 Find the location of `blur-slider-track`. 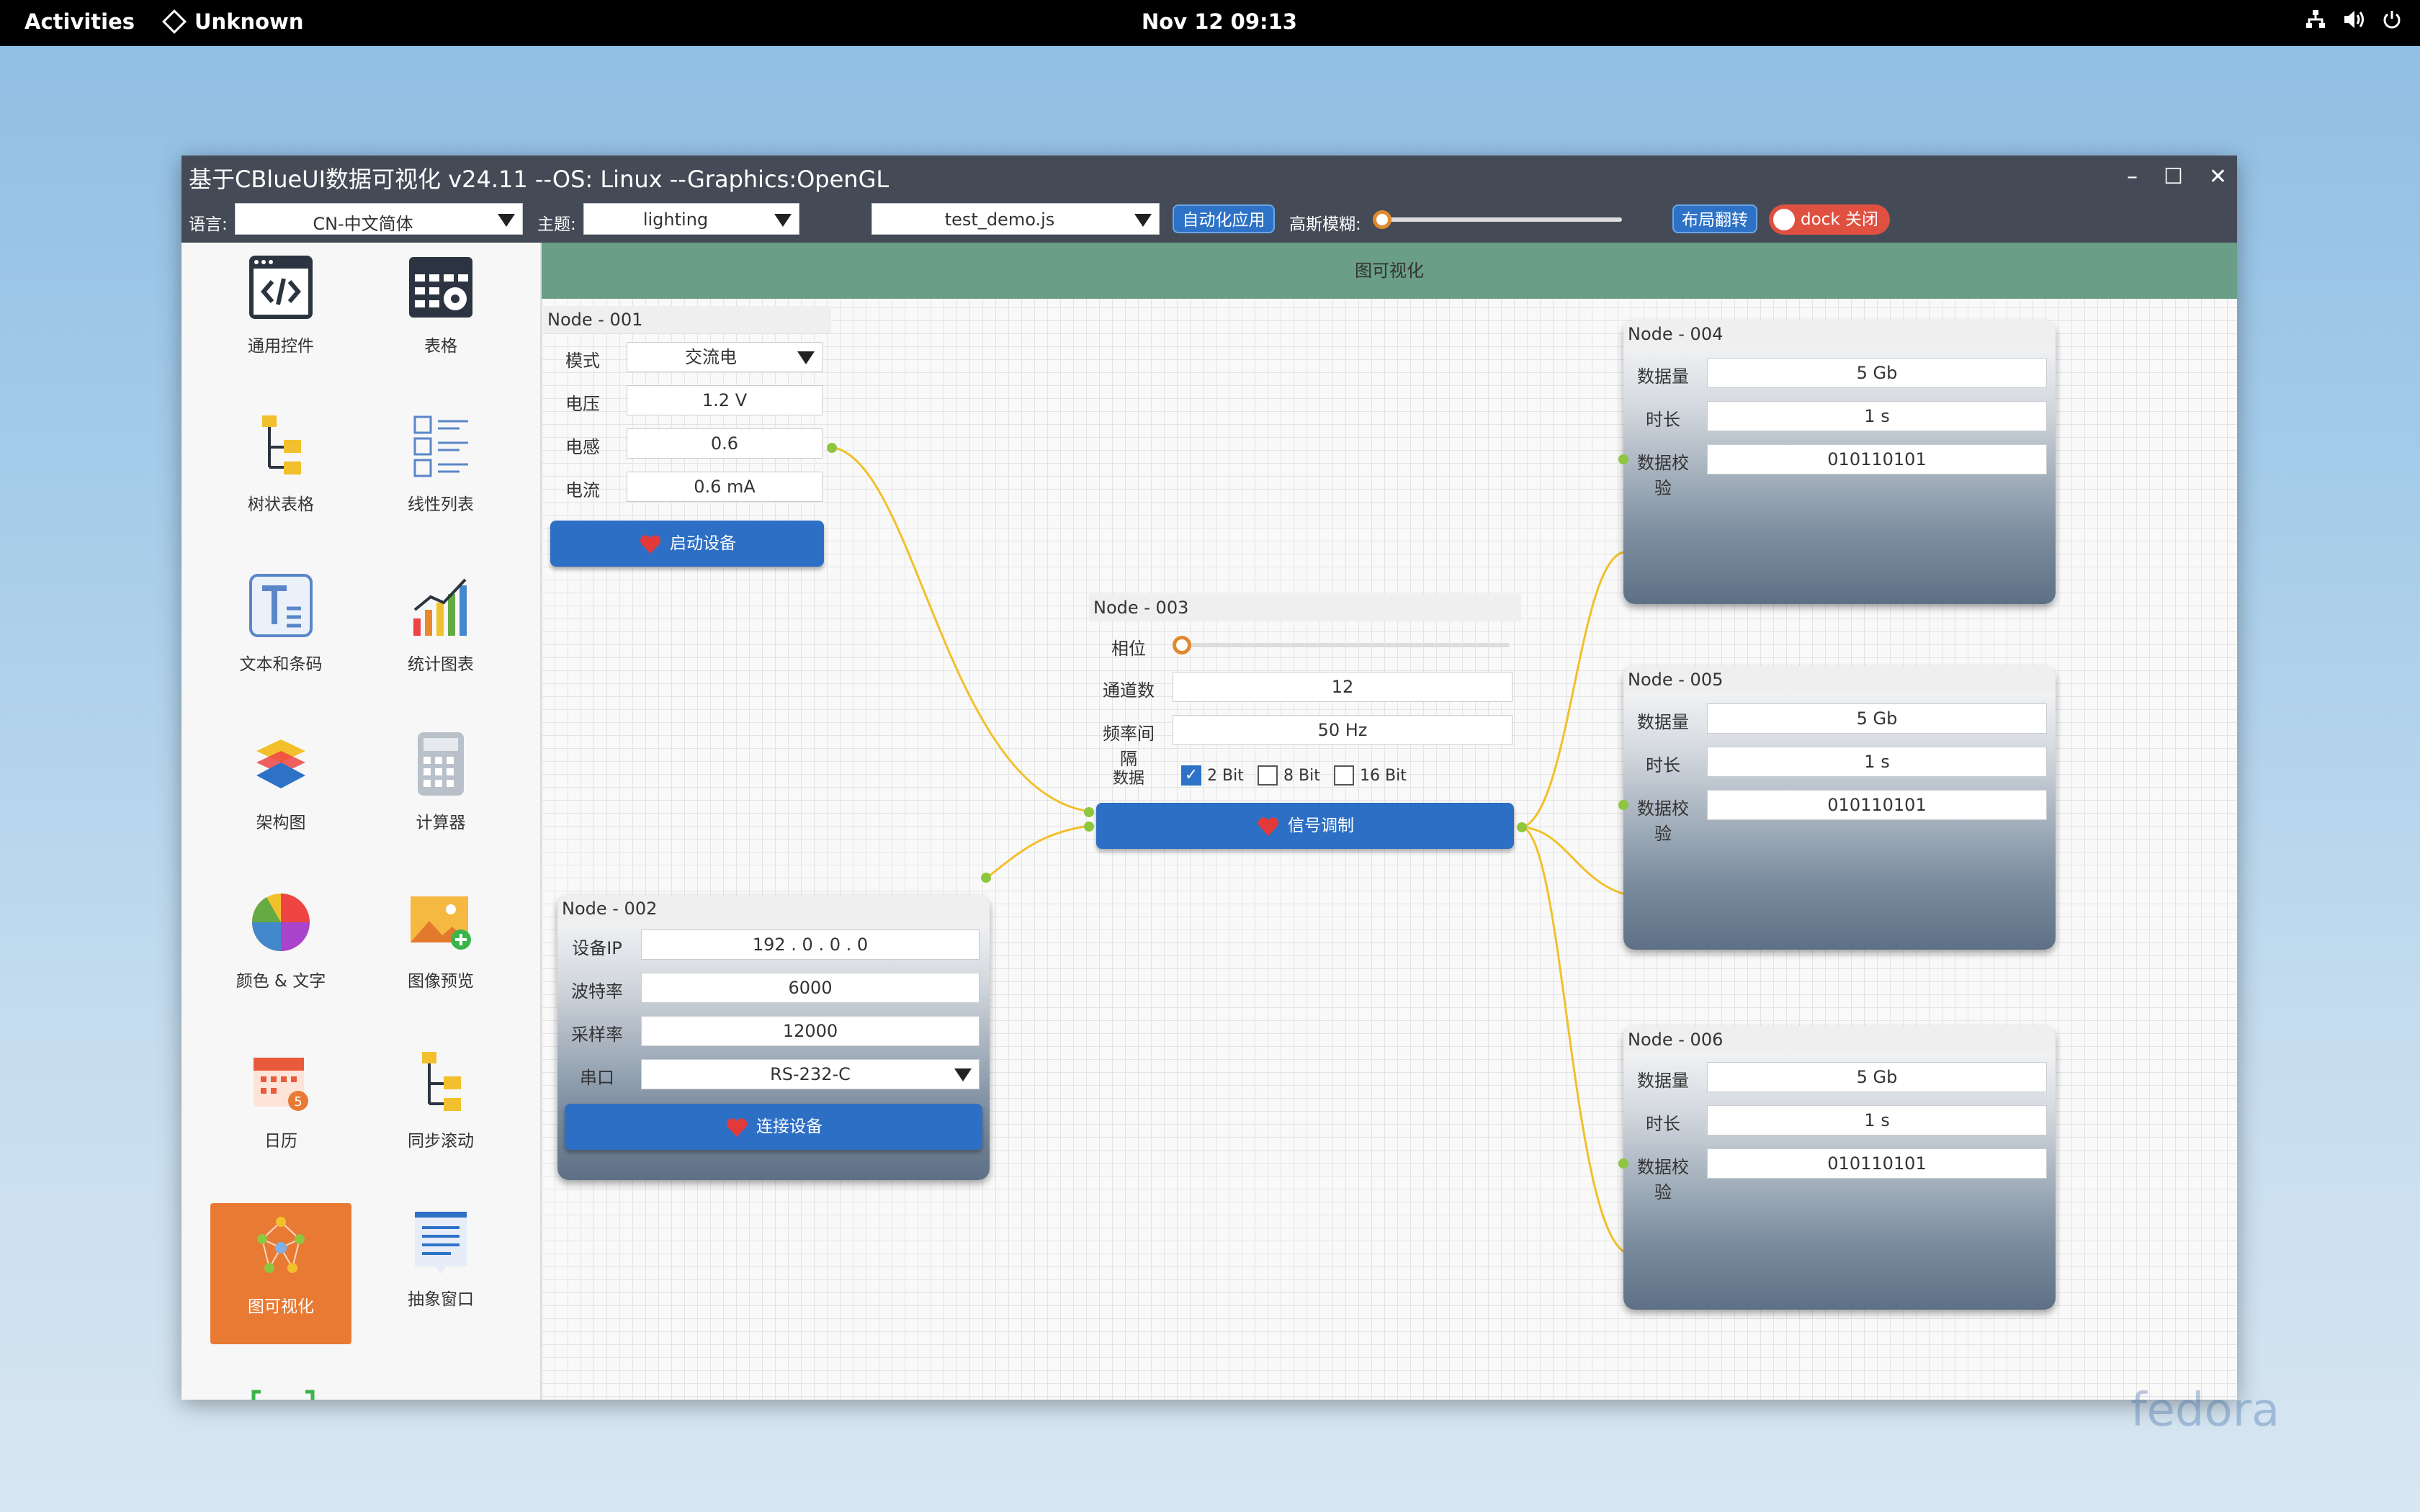

blur-slider-track is located at coordinates (1503, 219).